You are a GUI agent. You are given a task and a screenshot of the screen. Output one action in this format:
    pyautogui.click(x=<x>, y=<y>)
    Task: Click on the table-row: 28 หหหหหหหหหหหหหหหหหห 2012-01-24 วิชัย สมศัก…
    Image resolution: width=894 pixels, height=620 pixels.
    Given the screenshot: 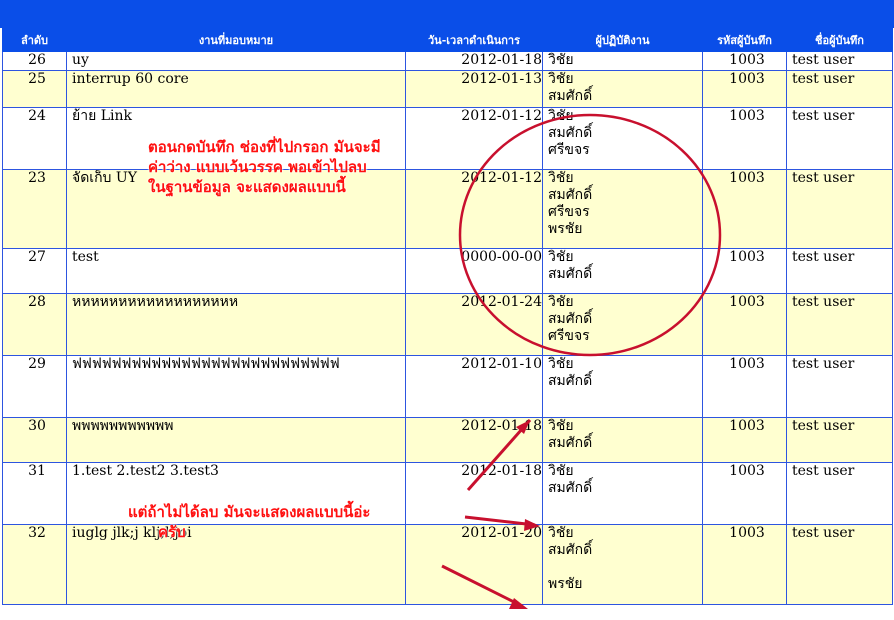 What is the action you would take?
    pyautogui.click(x=447, y=324)
    